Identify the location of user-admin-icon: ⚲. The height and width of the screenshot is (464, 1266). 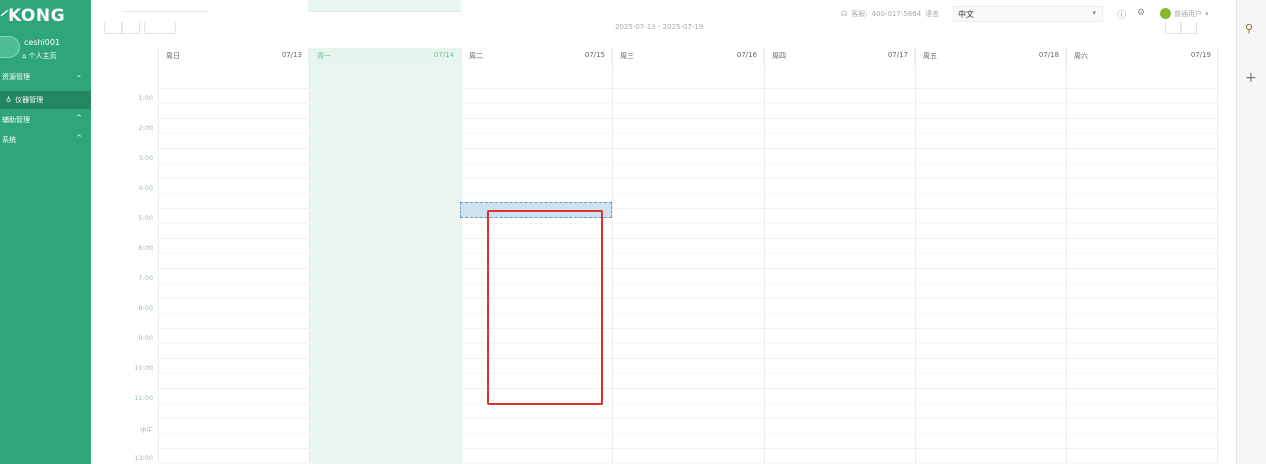
(1249, 28).